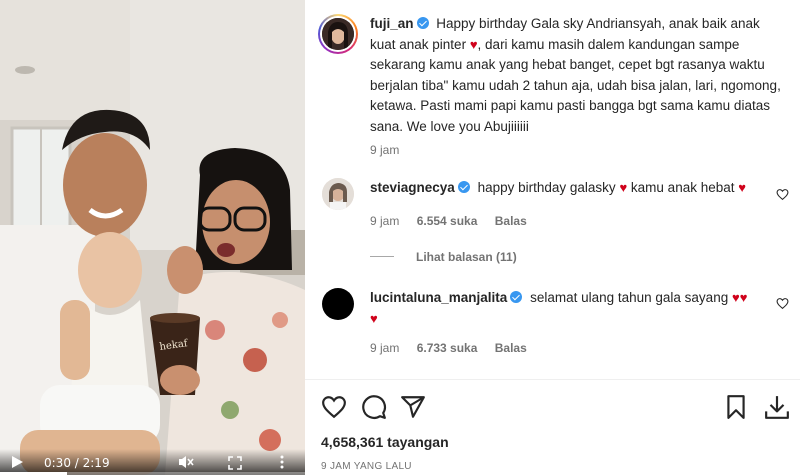 The image size is (800, 475). I want to click on mute-icon, so click(186, 462).